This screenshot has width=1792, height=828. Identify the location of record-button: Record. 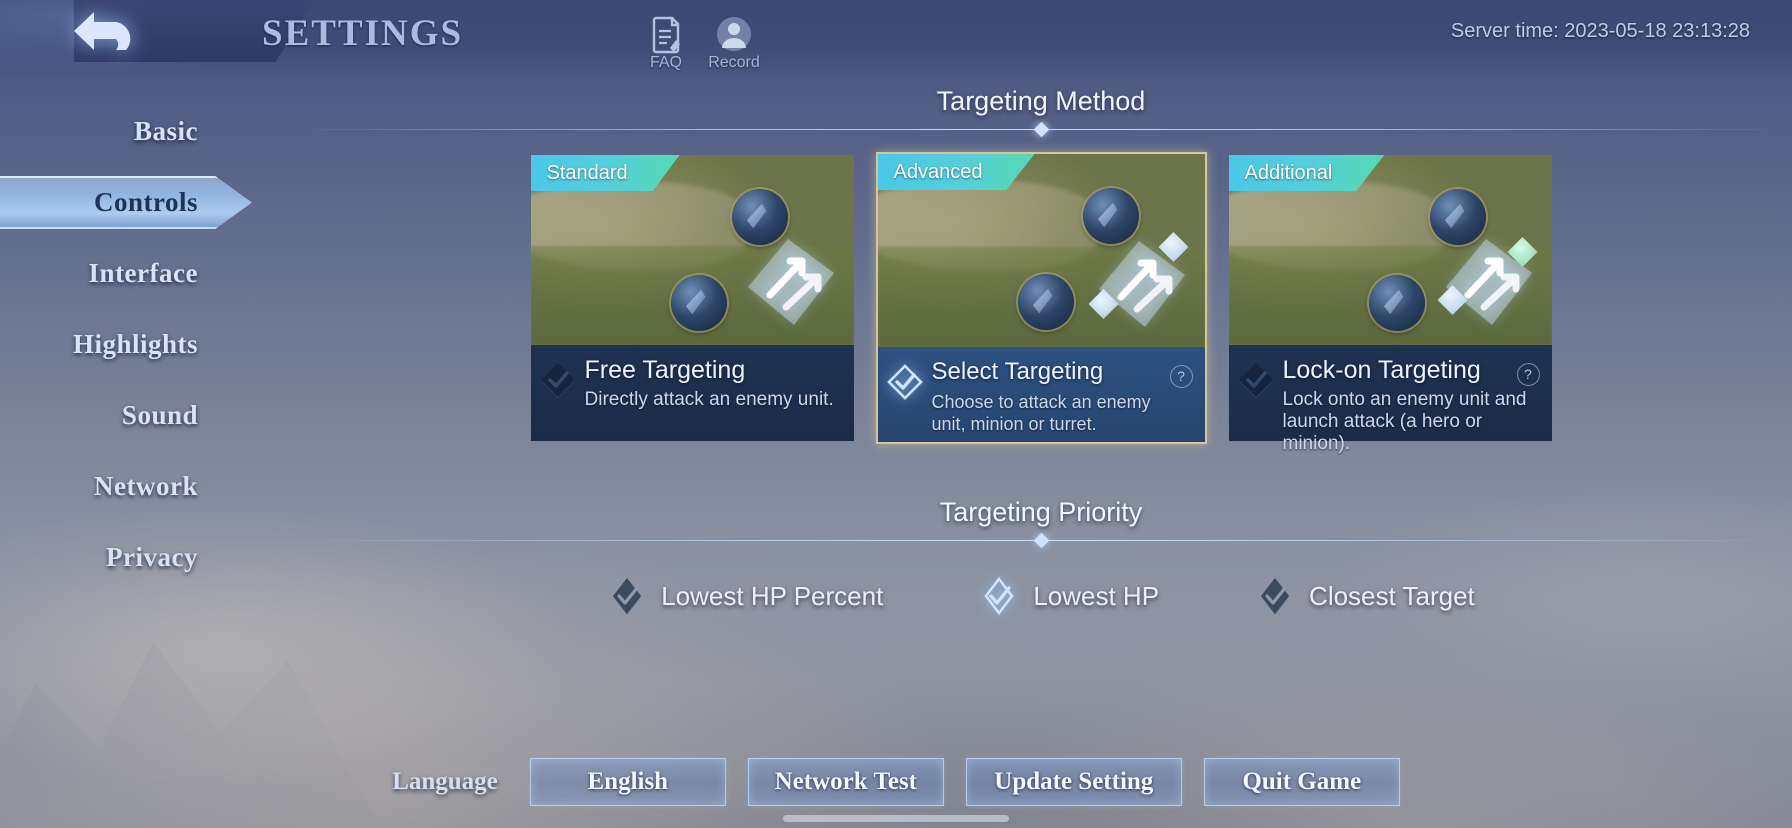
(734, 40).